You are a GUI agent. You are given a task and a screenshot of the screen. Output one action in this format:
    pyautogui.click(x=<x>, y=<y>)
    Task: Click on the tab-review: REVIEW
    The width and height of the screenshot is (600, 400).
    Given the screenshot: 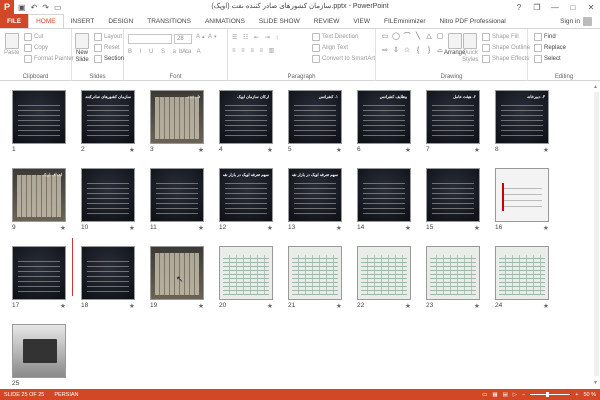 What is the action you would take?
    pyautogui.click(x=327, y=21)
    